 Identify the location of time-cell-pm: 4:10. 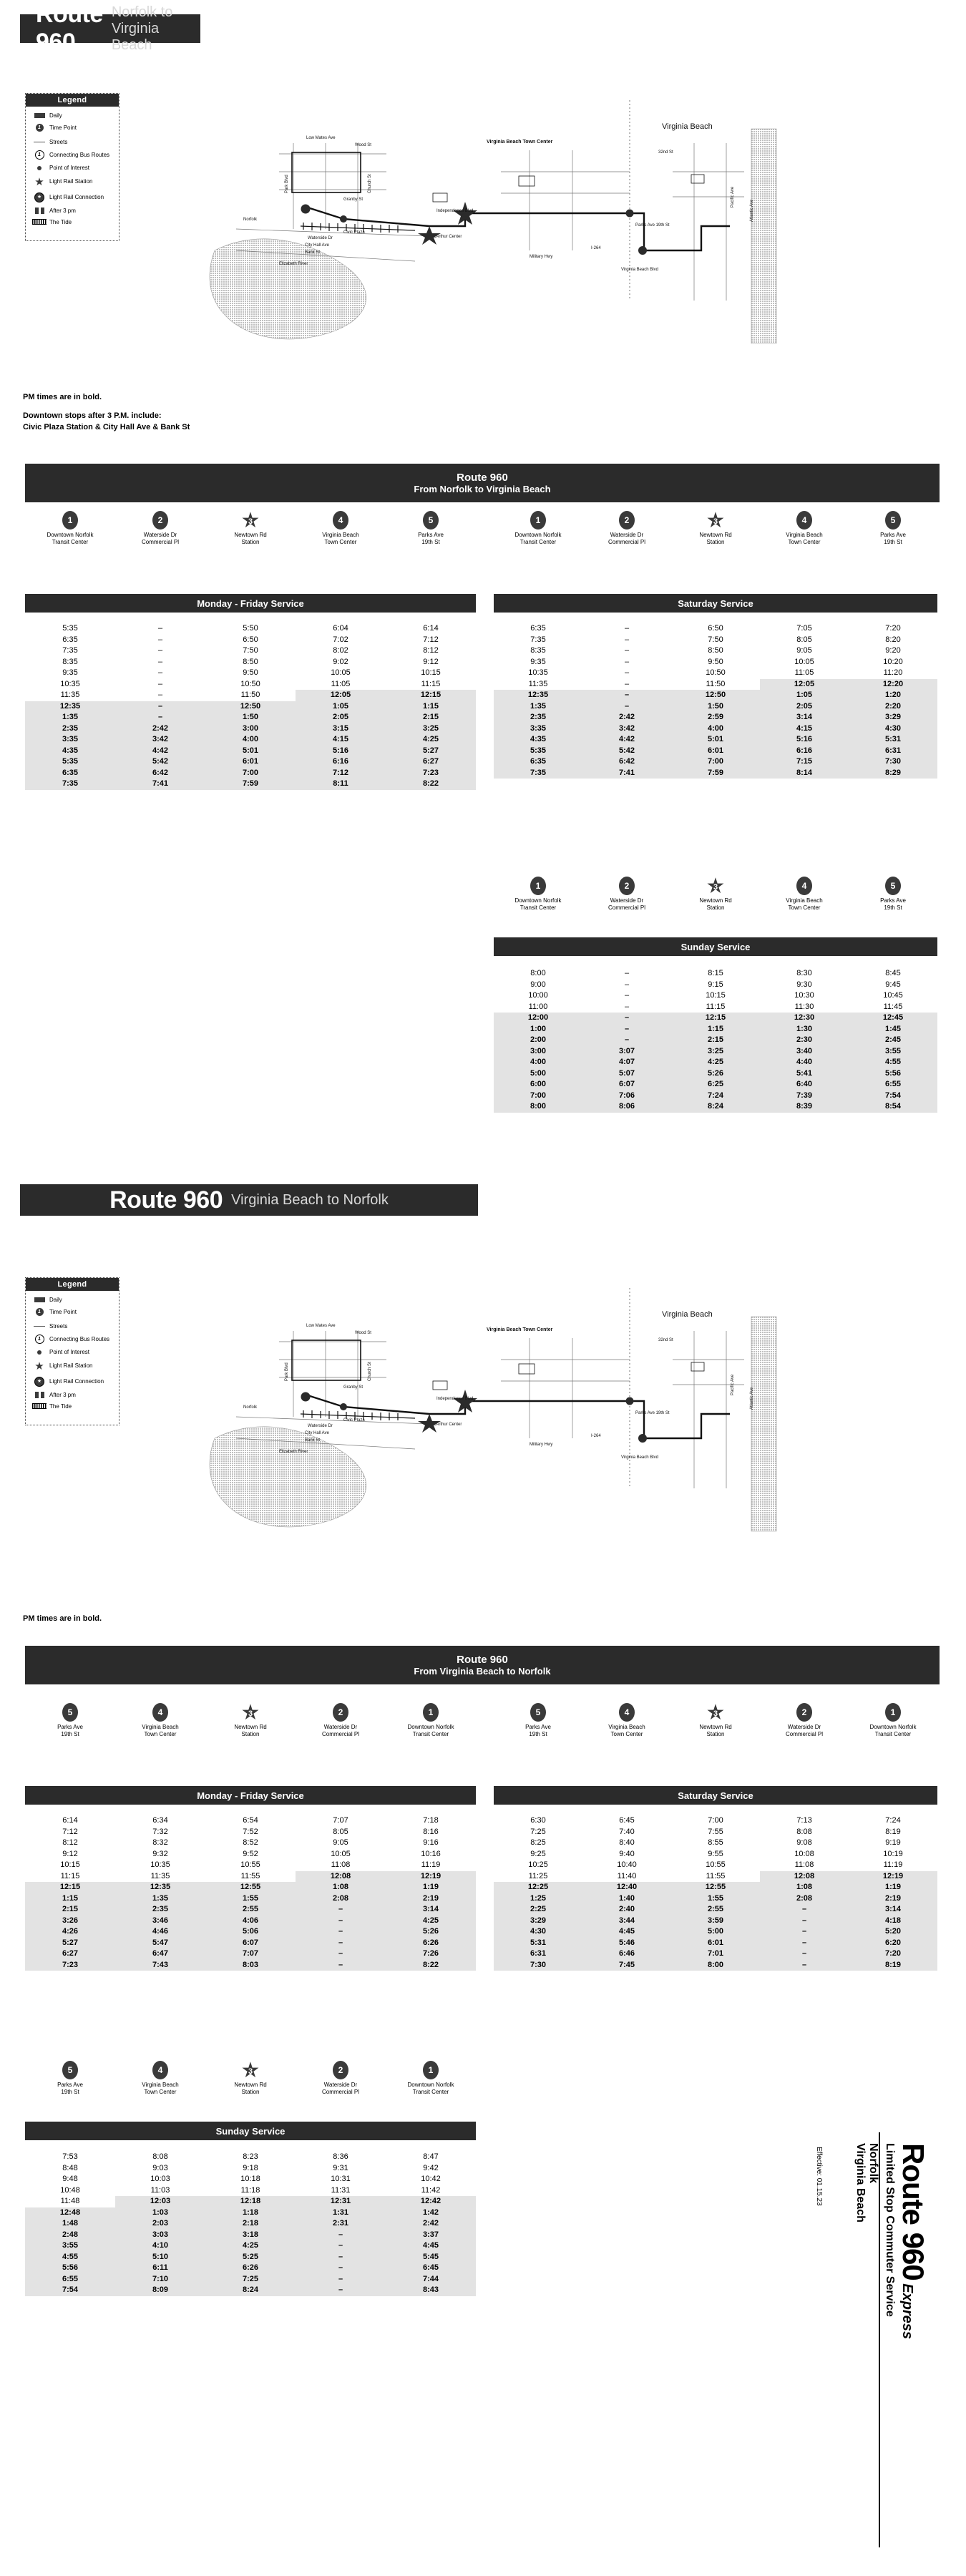
(160, 2246).